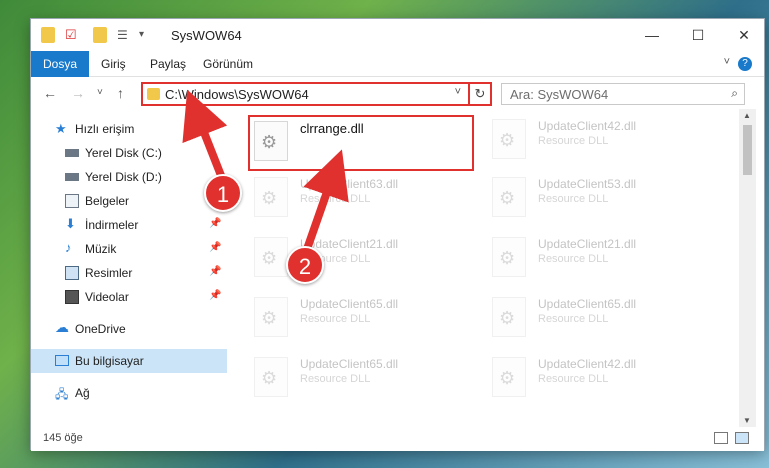 This screenshot has width=769, height=468. I want to click on callout-badge-1: 1, so click(223, 193).